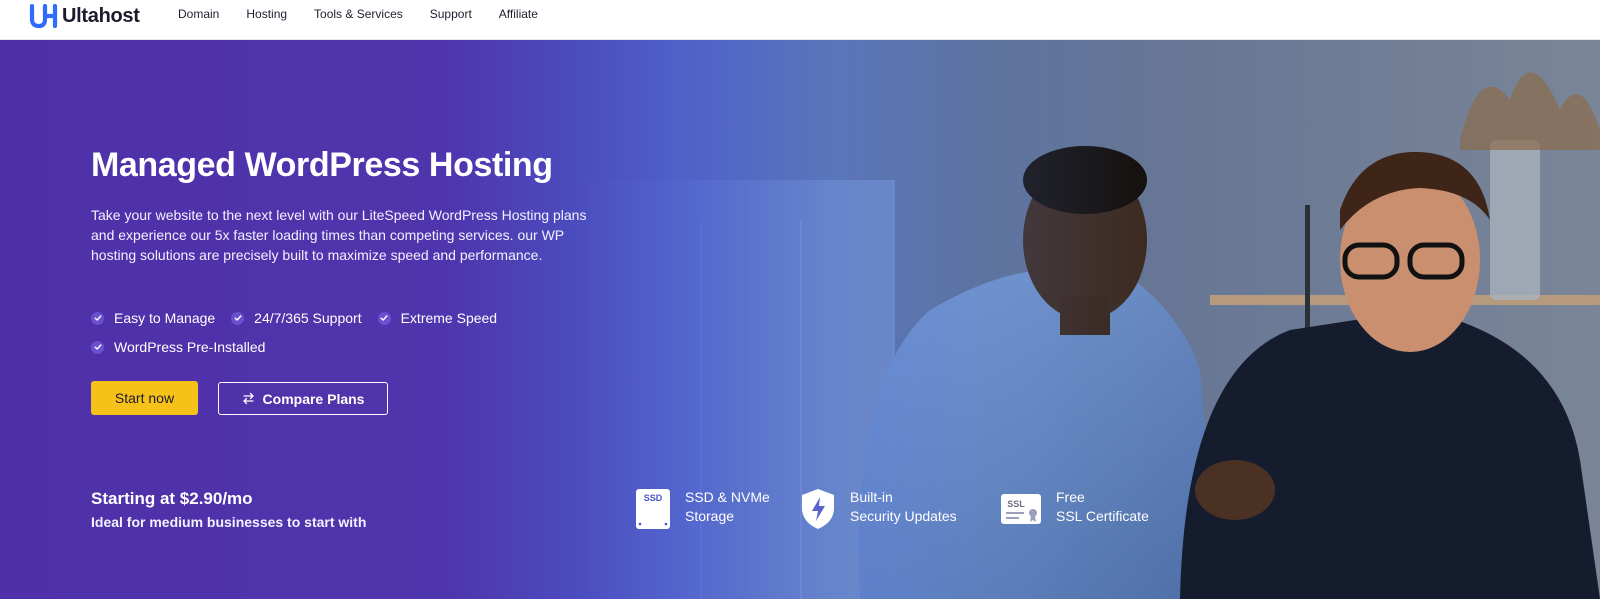 This screenshot has height=599, width=1600. Describe the element at coordinates (451, 14) in the screenshot. I see `nav-link-support: Support` at that location.